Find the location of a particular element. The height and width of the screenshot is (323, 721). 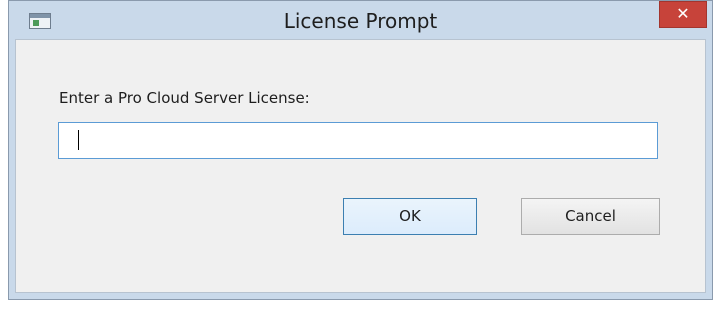

license-input is located at coordinates (358, 140).